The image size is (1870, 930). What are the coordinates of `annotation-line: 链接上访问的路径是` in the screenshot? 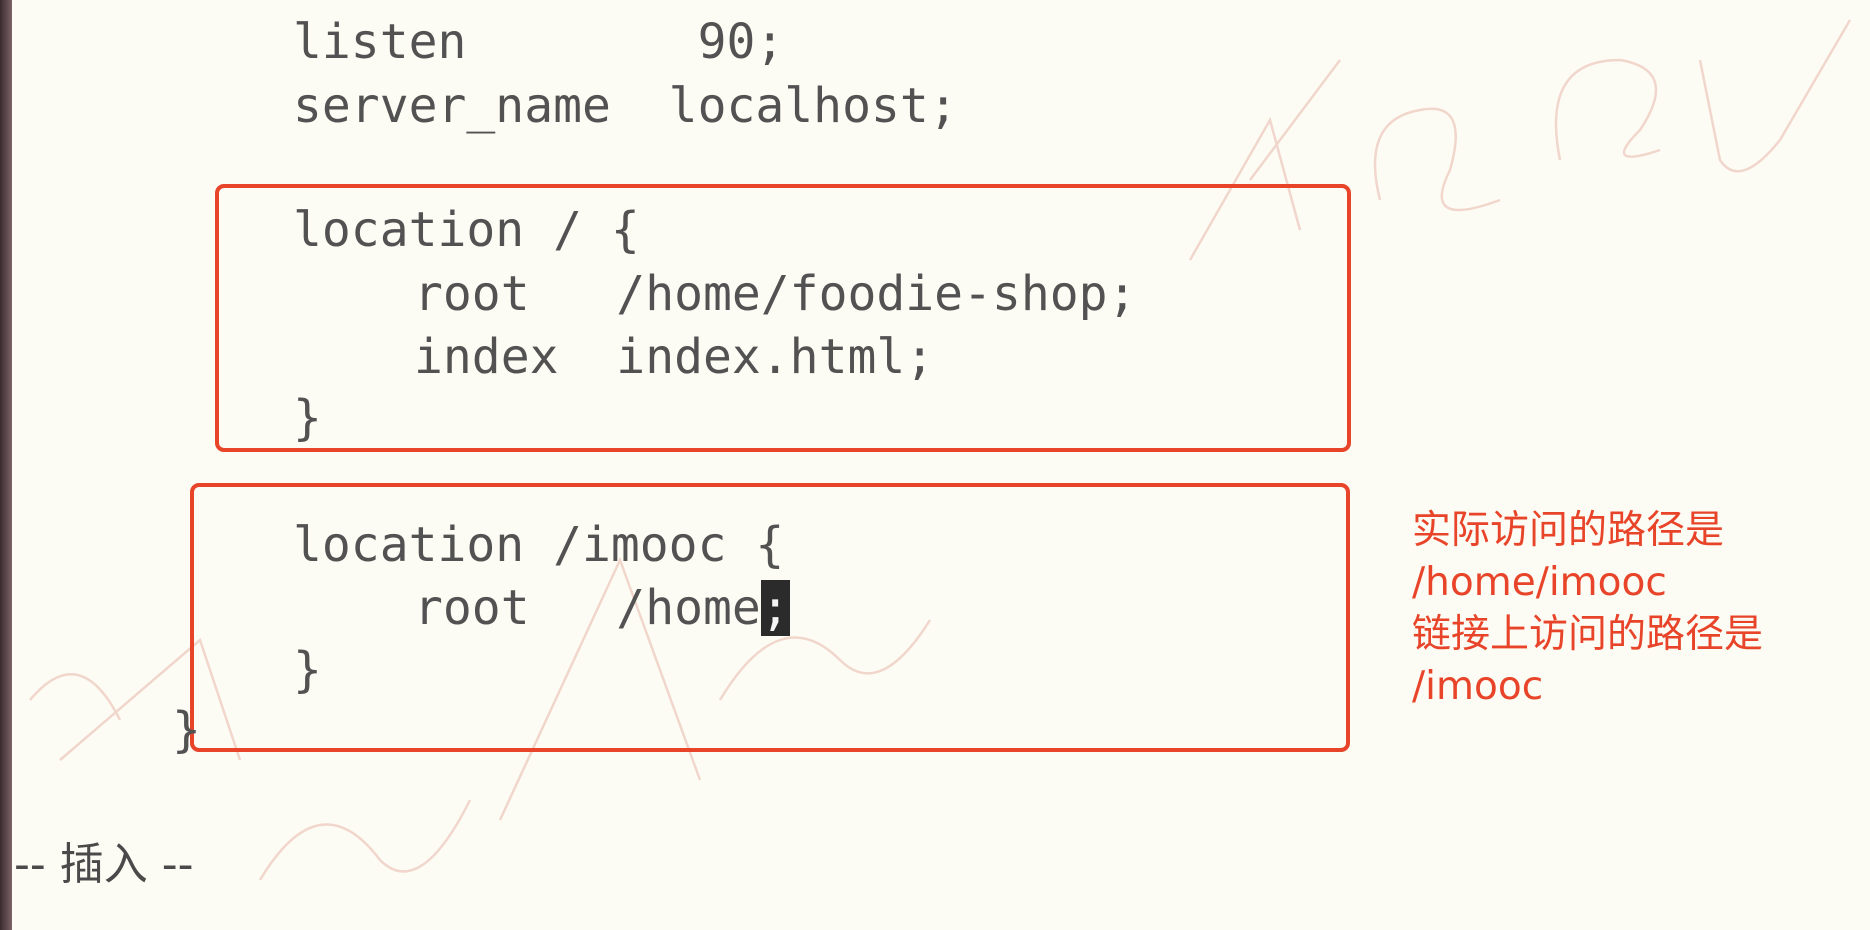 It's located at (1588, 634).